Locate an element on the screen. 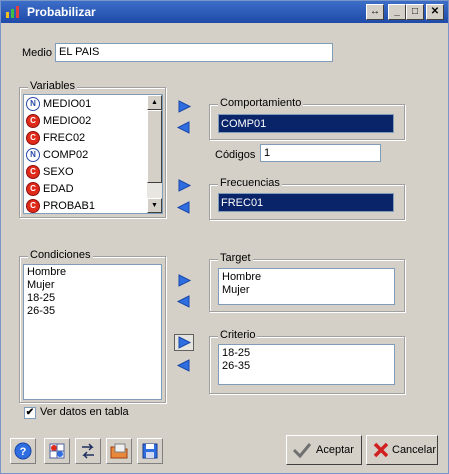 Image resolution: width=449 pixels, height=474 pixels. variables-tool-button is located at coordinates (57, 451).